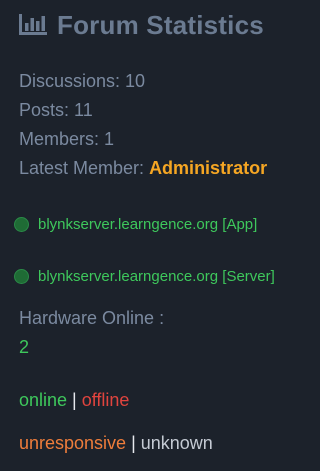 This screenshot has height=471, width=320. What do you see at coordinates (156, 276) in the screenshot?
I see `server-label-server: blynkserver.learngence.org [Server]` at bounding box center [156, 276].